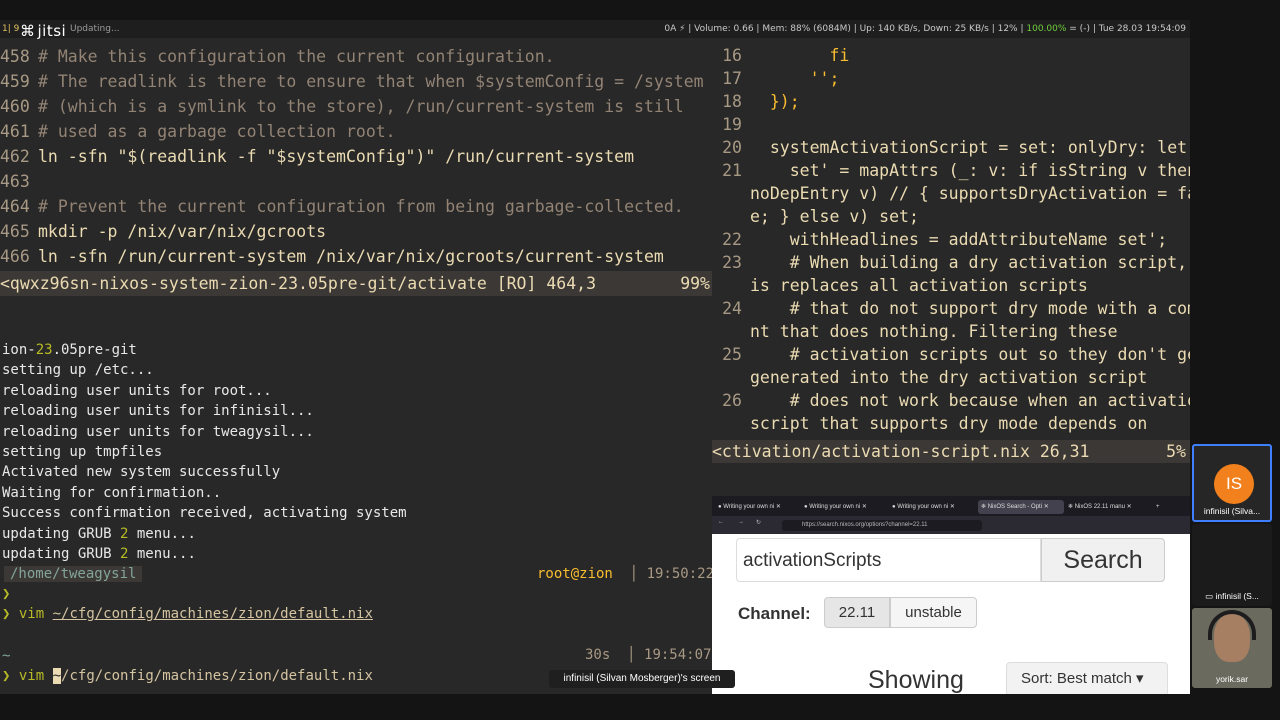 The image size is (1280, 720). Describe the element at coordinates (15, 181) in the screenshot. I see `line-number: 463` at that location.